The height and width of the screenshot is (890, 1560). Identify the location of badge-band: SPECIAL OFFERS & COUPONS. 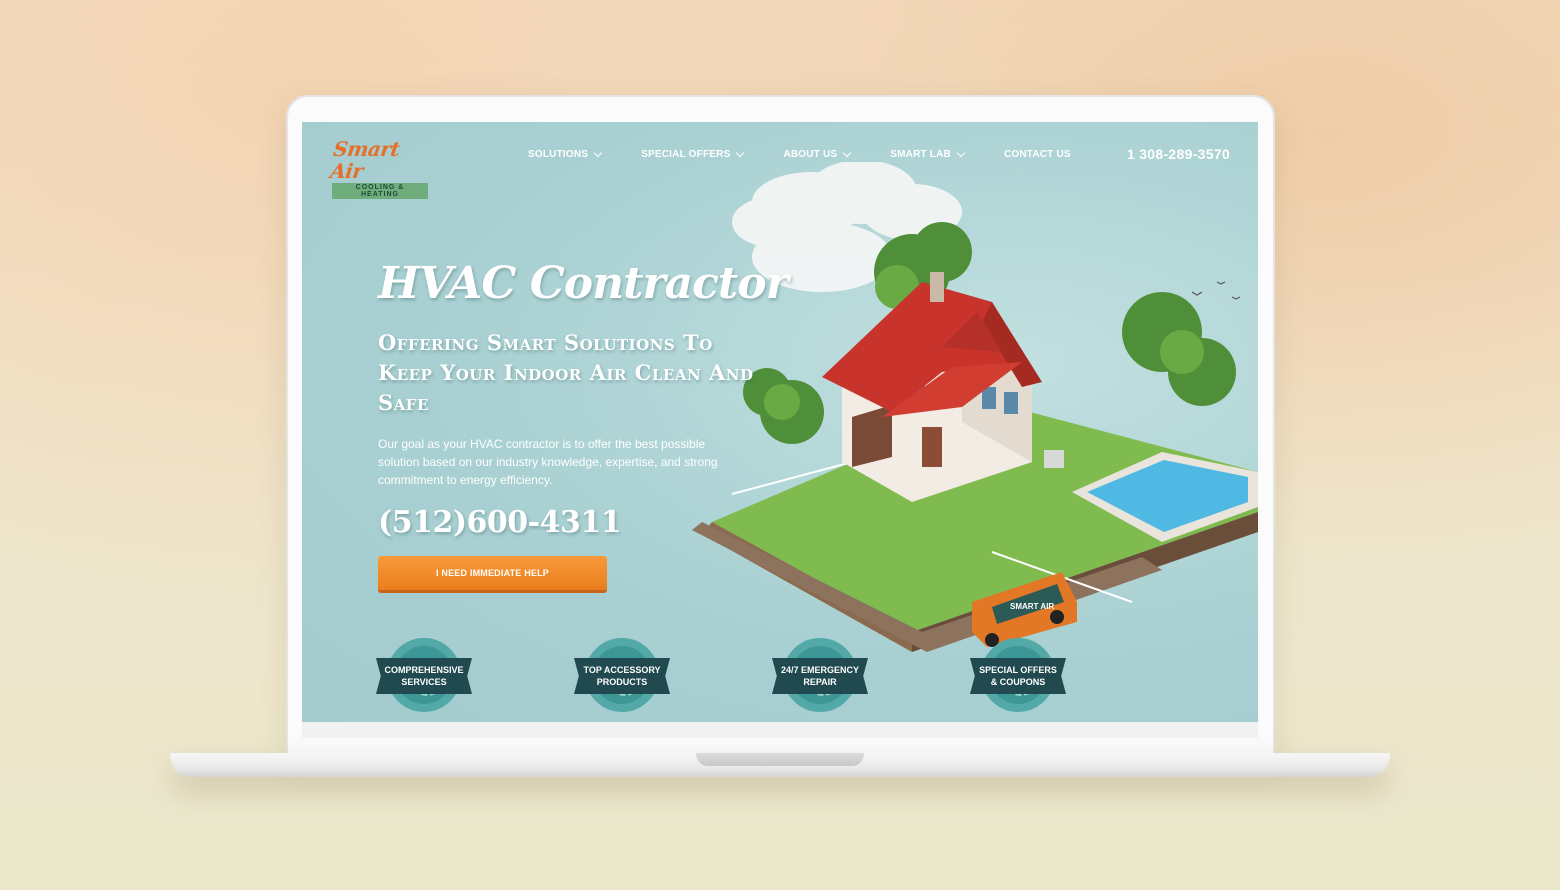
(1018, 676).